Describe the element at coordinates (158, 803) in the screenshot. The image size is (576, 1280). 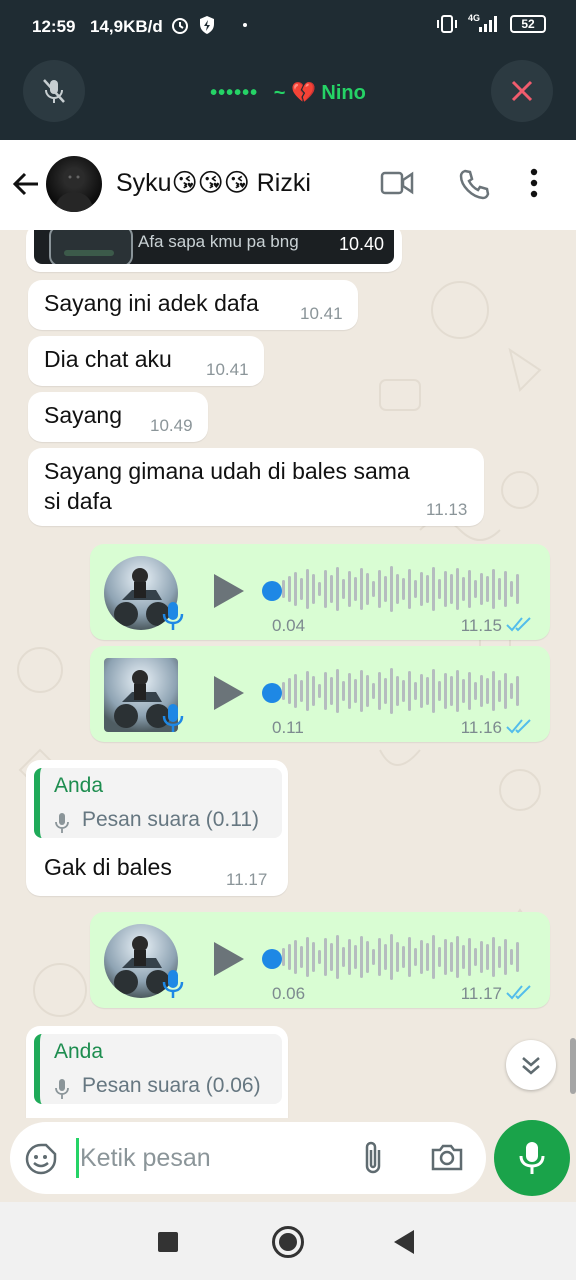
I see `quoted-message: Anda Pesan suara (0.11)` at that location.